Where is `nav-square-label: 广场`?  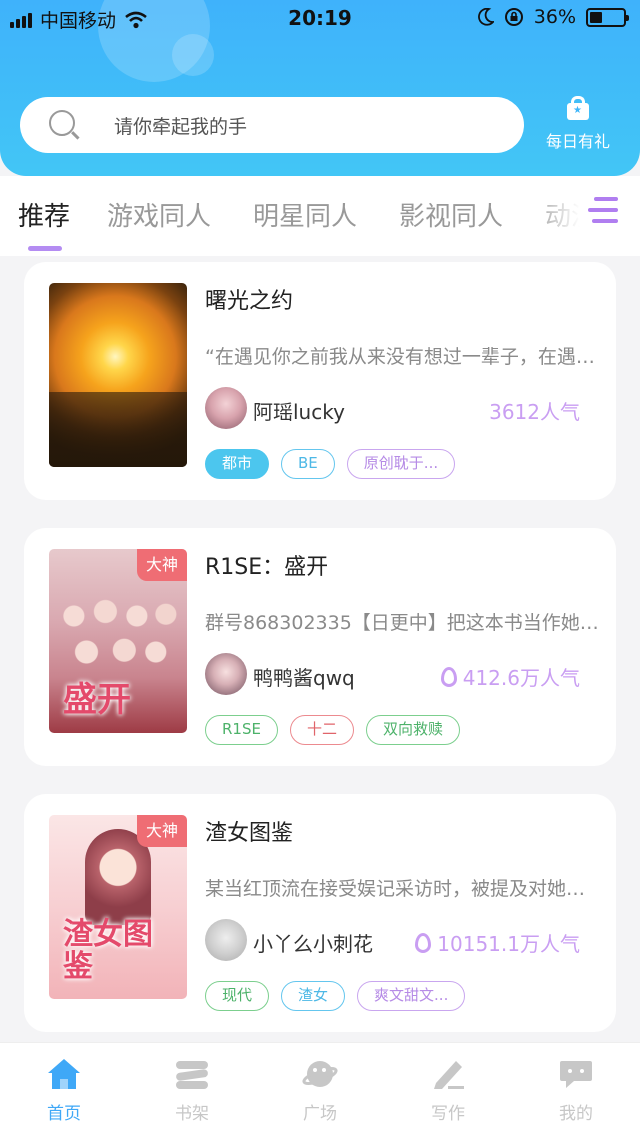 nav-square-label: 广场 is located at coordinates (320, 1114).